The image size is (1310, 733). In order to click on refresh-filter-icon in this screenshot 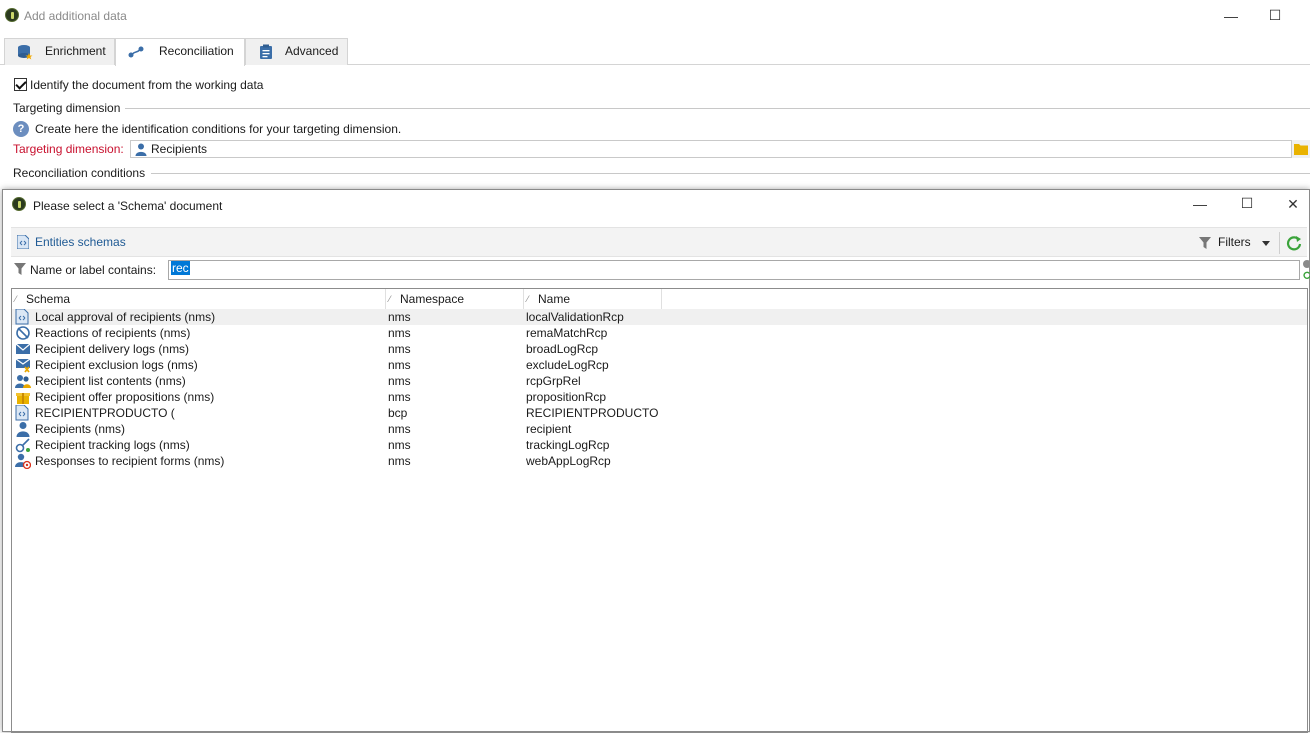, I will do `click(1306, 275)`.